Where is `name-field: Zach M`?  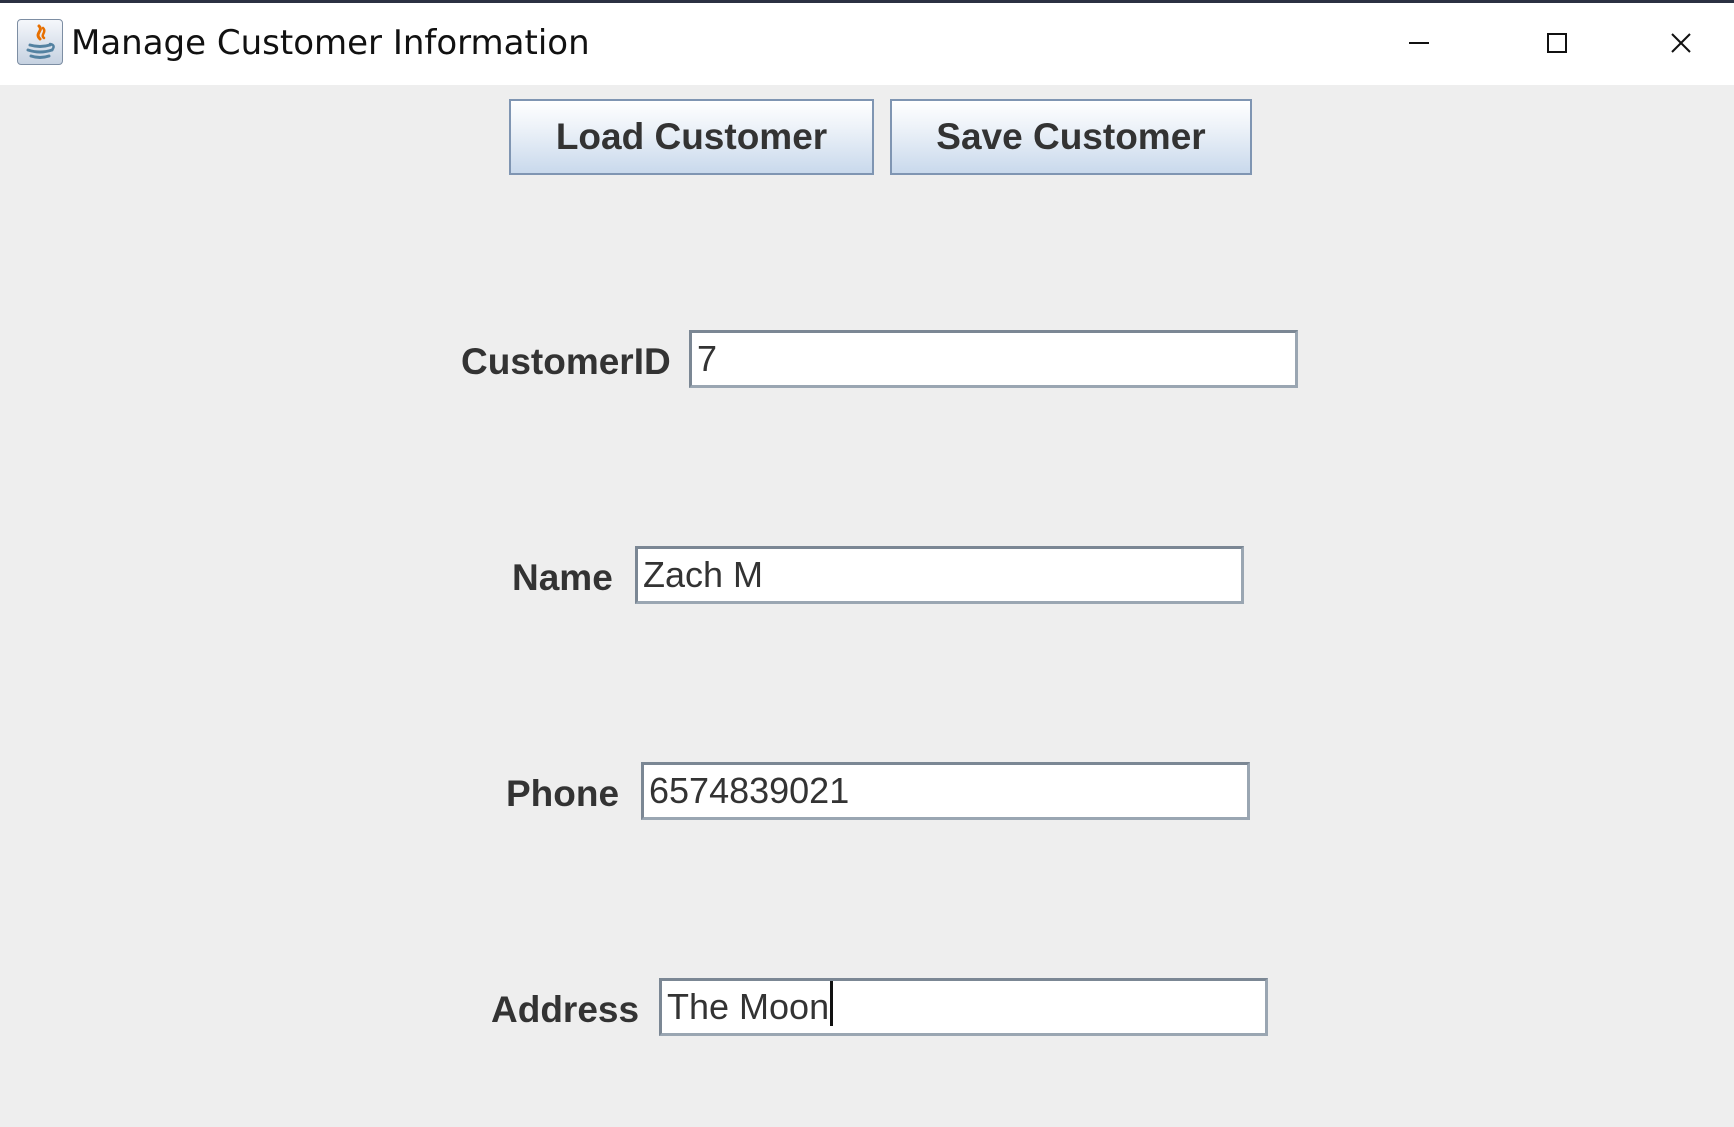 name-field: Zach M is located at coordinates (939, 575).